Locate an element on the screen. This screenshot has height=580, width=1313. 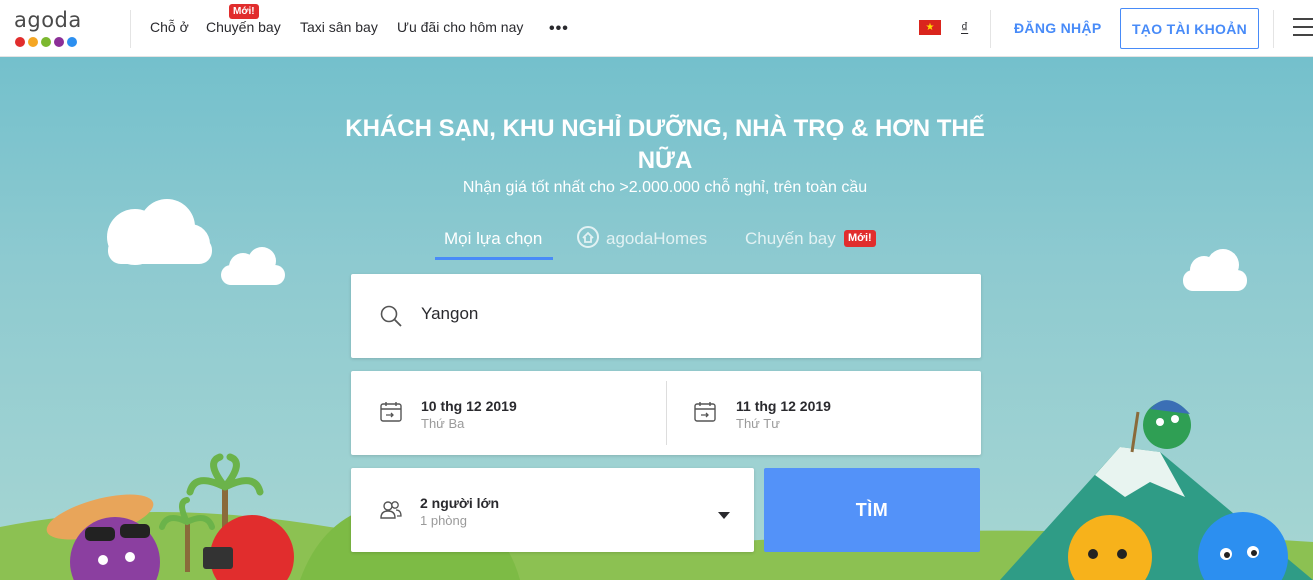
flag-star: ★ is located at coordinates (930, 27).